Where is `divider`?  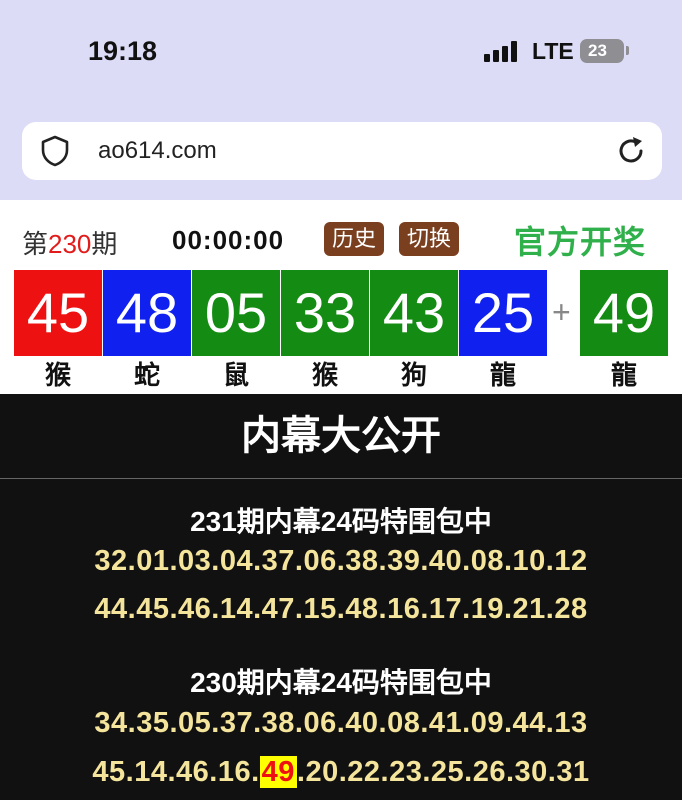
divider is located at coordinates (341, 478).